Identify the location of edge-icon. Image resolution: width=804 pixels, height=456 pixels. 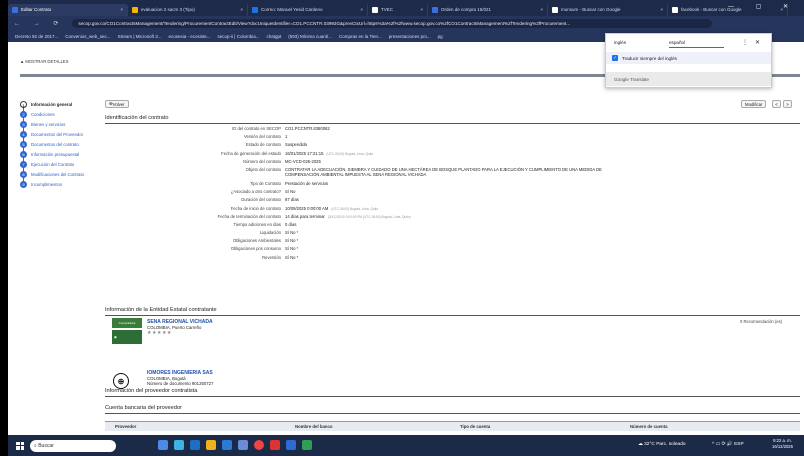
(179, 445).